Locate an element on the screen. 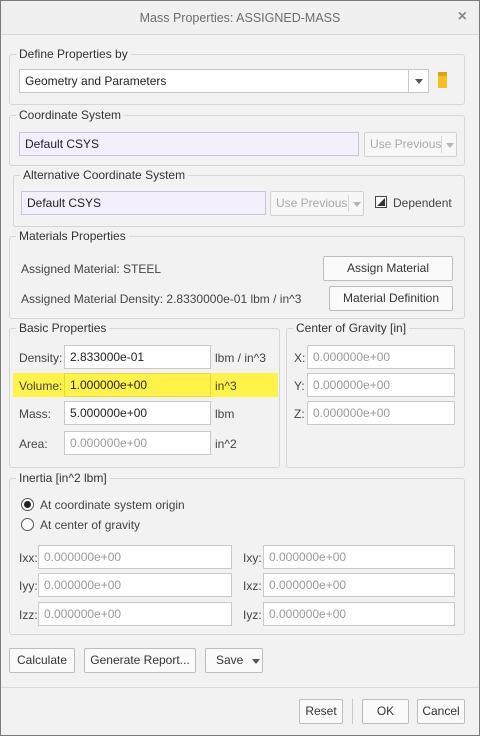 The image size is (480, 736). dependent-checkbox is located at coordinates (381, 202).